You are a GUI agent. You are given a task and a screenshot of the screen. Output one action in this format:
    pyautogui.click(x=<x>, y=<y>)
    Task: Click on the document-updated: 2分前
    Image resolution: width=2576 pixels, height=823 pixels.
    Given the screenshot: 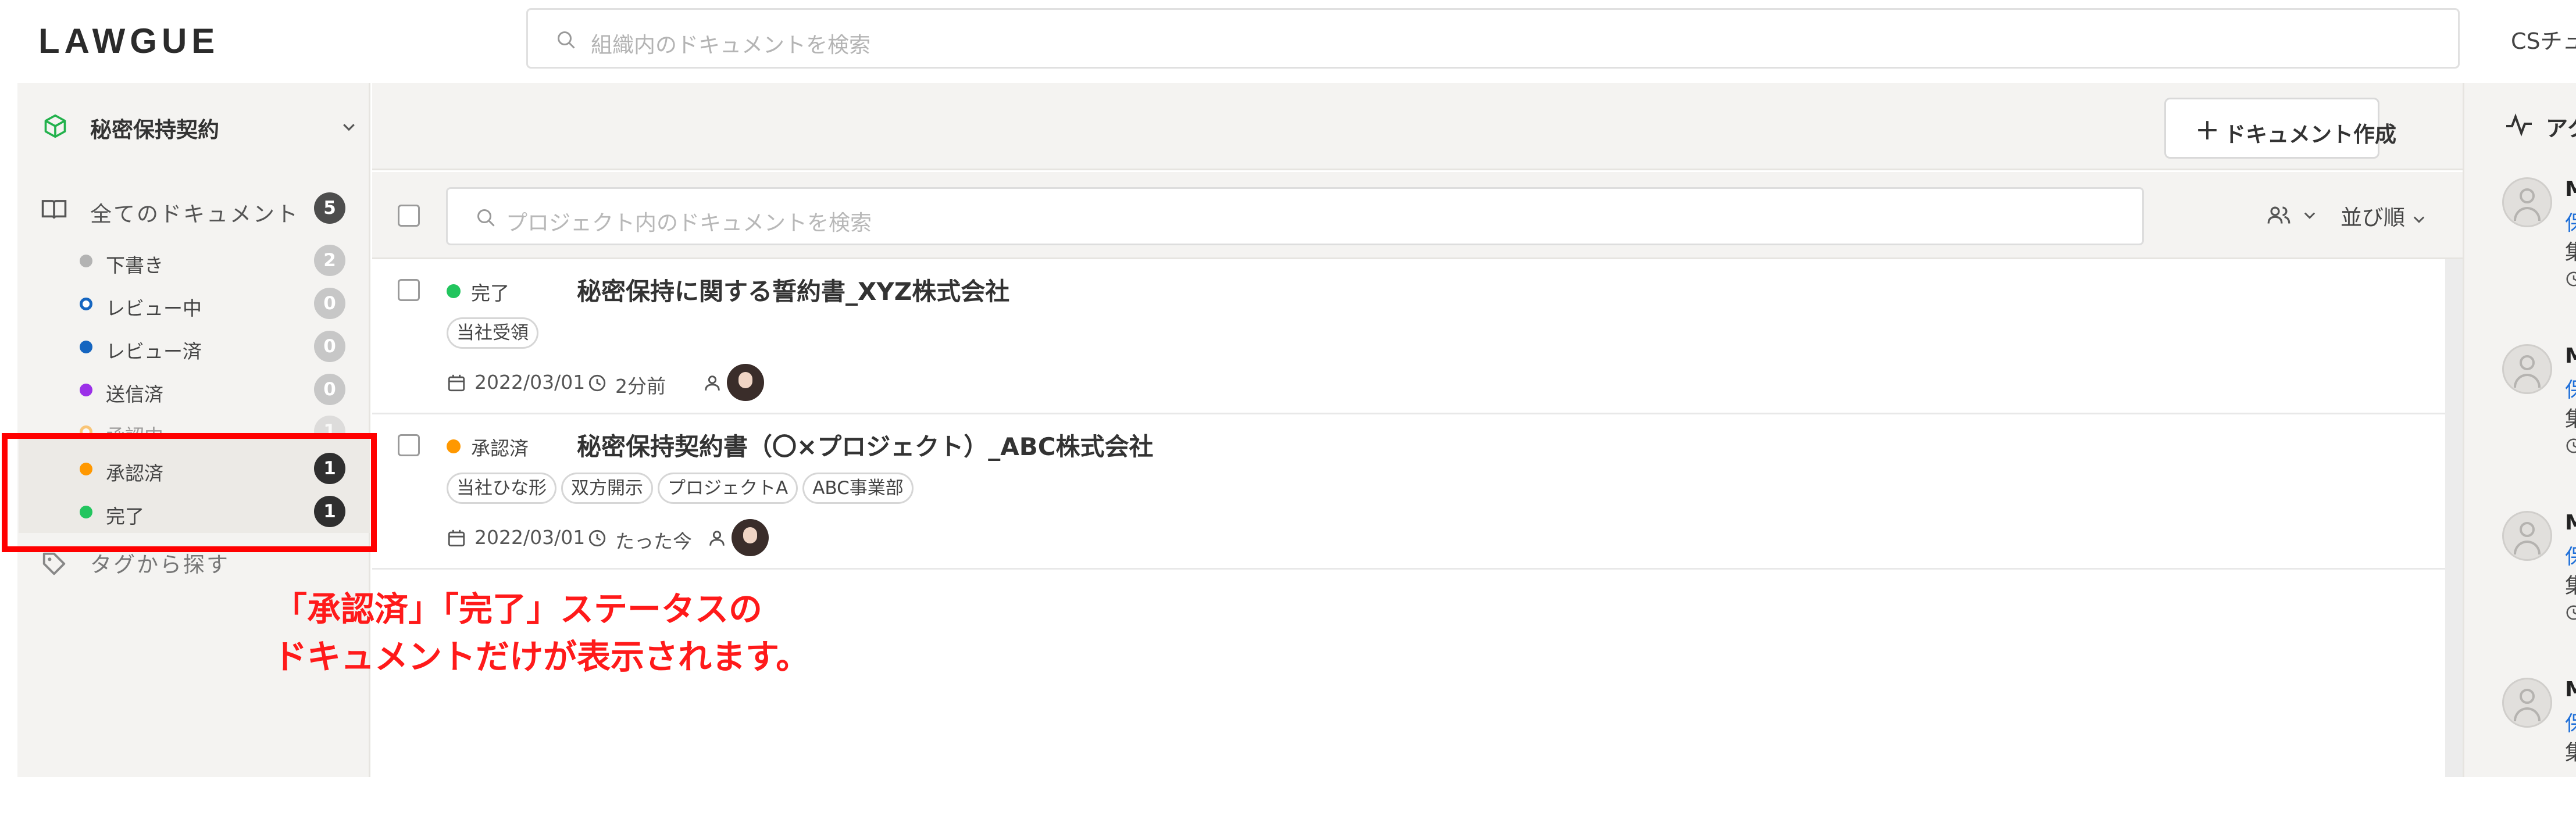 What is the action you would take?
    pyautogui.click(x=640, y=387)
    